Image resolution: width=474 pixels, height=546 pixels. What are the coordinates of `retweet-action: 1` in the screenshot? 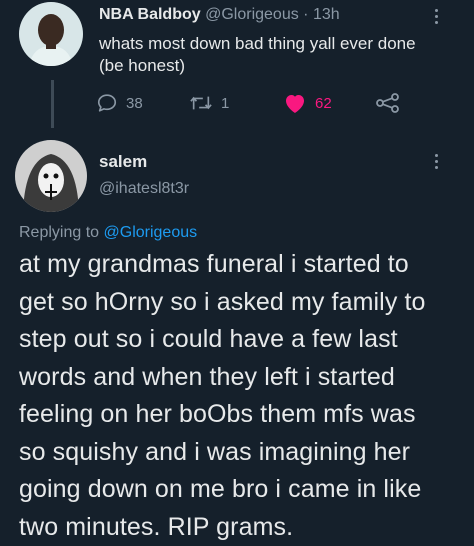 It's located at (209, 103).